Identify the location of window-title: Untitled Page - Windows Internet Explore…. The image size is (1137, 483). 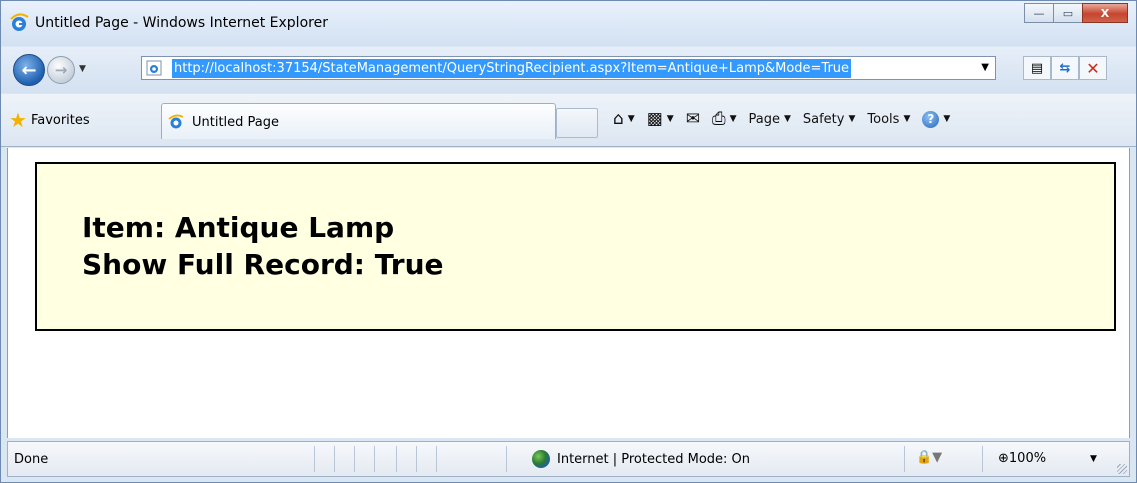
(181, 23).